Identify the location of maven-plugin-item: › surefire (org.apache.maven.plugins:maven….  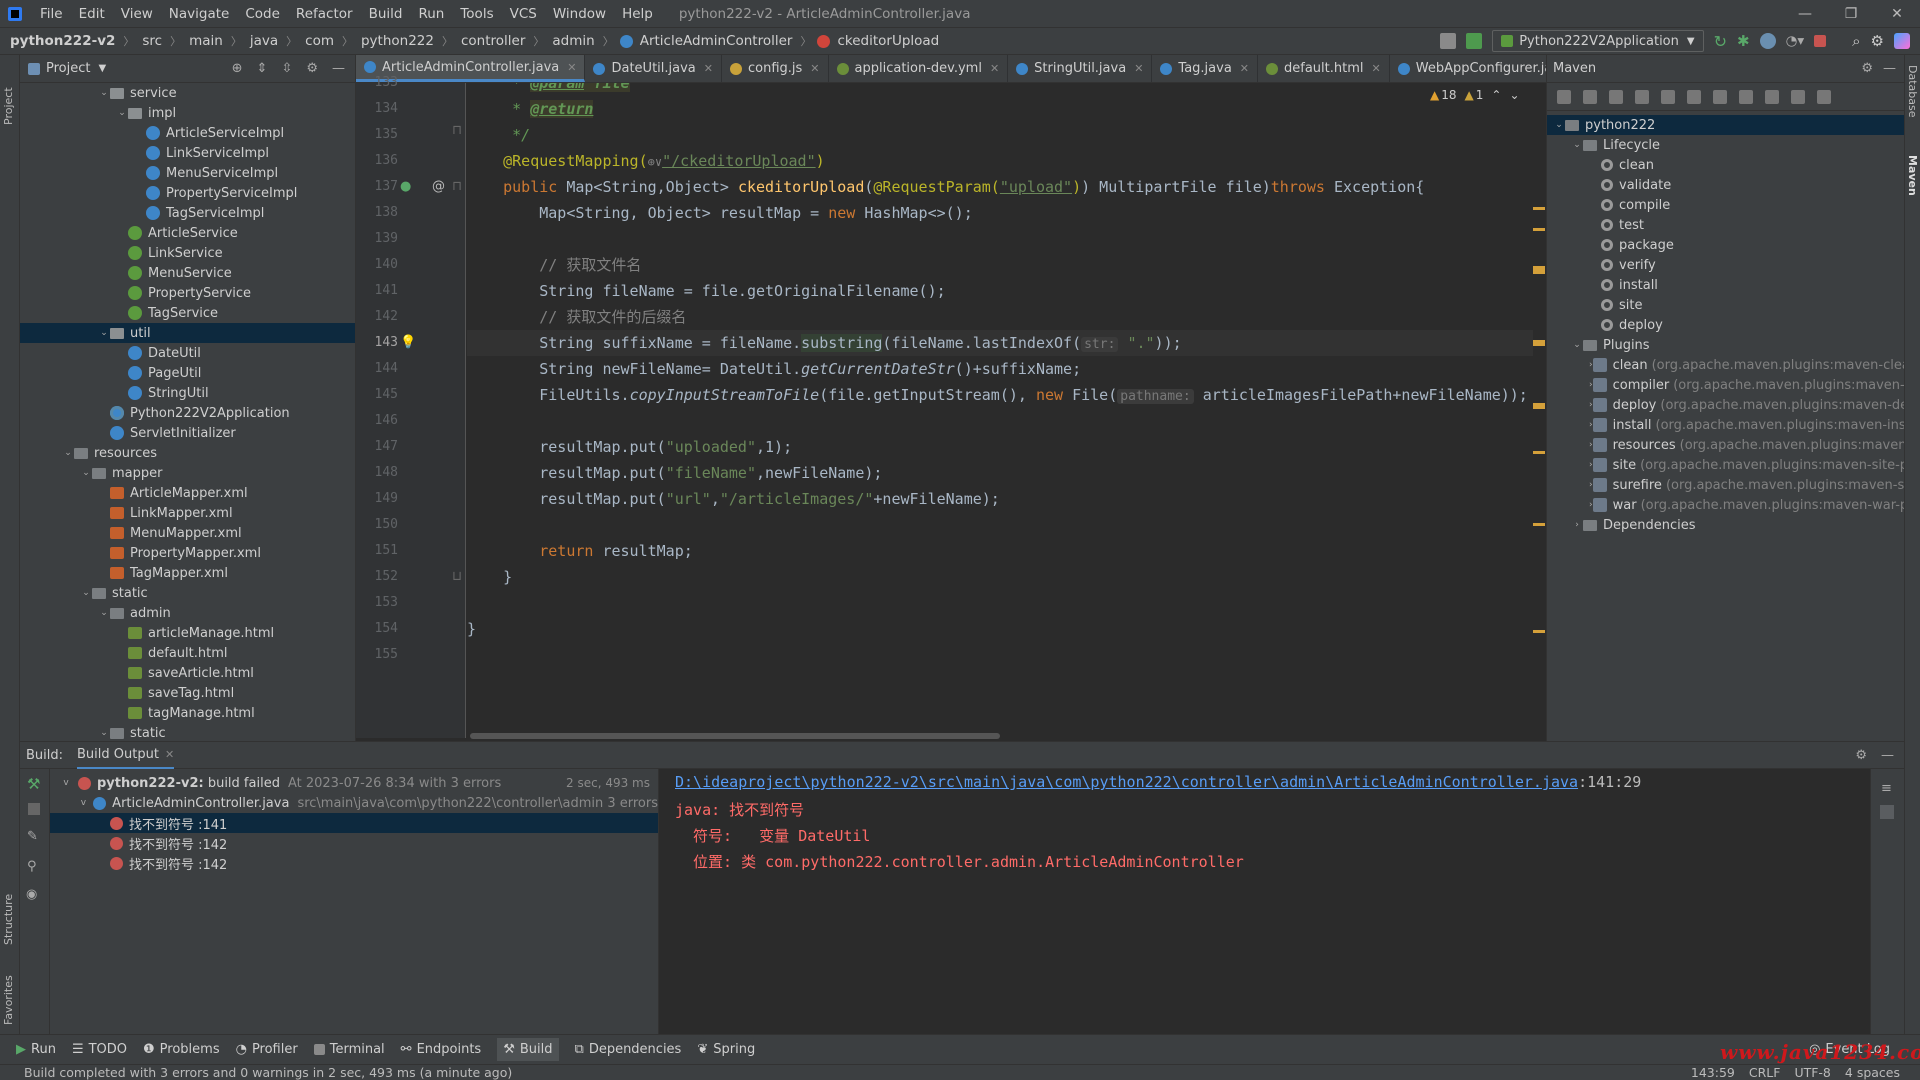
(1725, 485).